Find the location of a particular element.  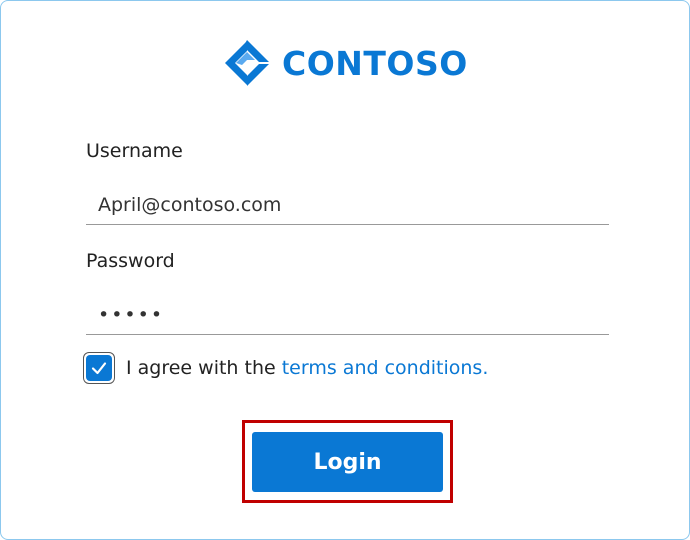

password-input is located at coordinates (347, 315).